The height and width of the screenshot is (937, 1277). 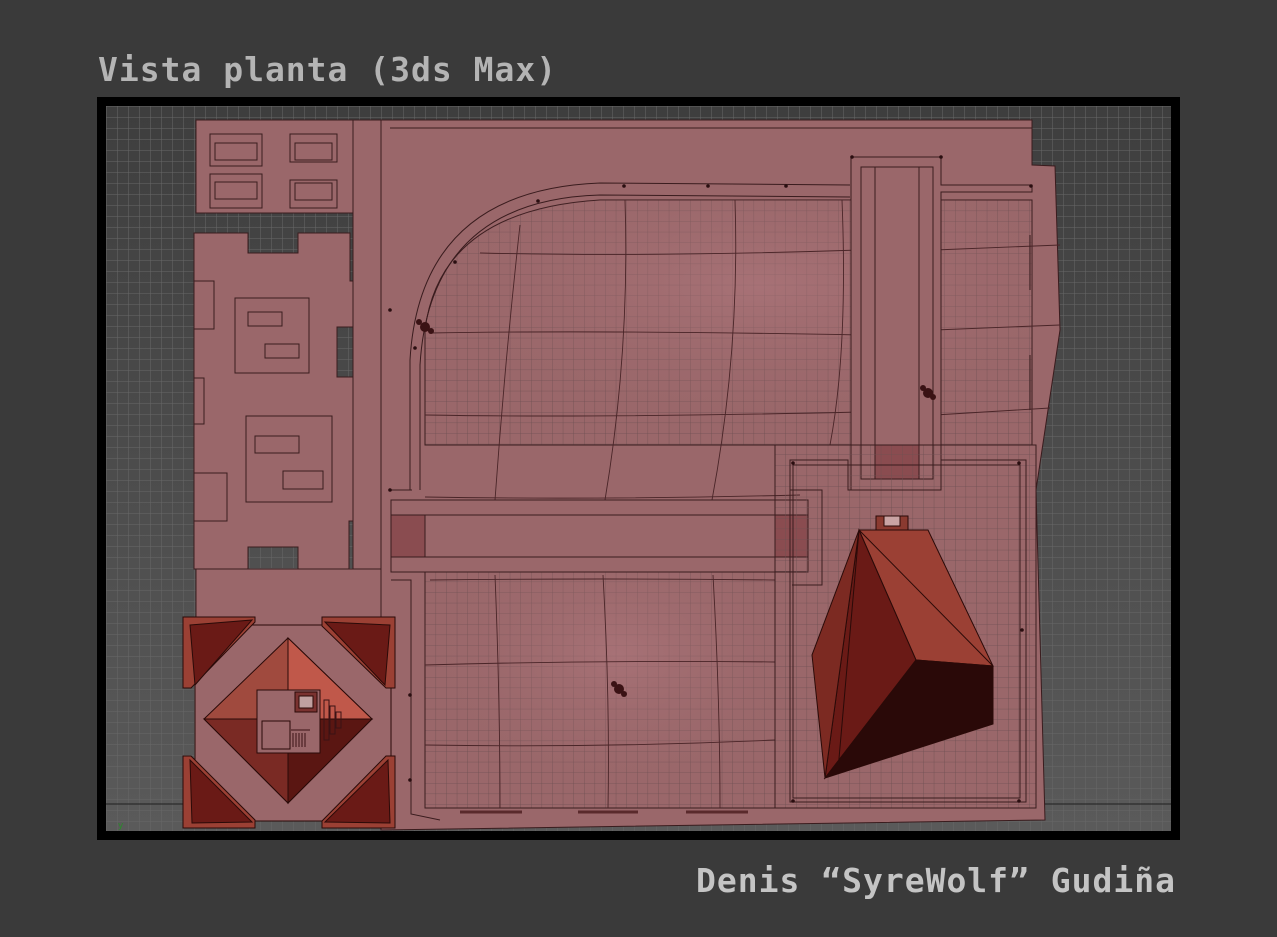 What do you see at coordinates (599, 536) in the screenshot?
I see `horizontal-beam` at bounding box center [599, 536].